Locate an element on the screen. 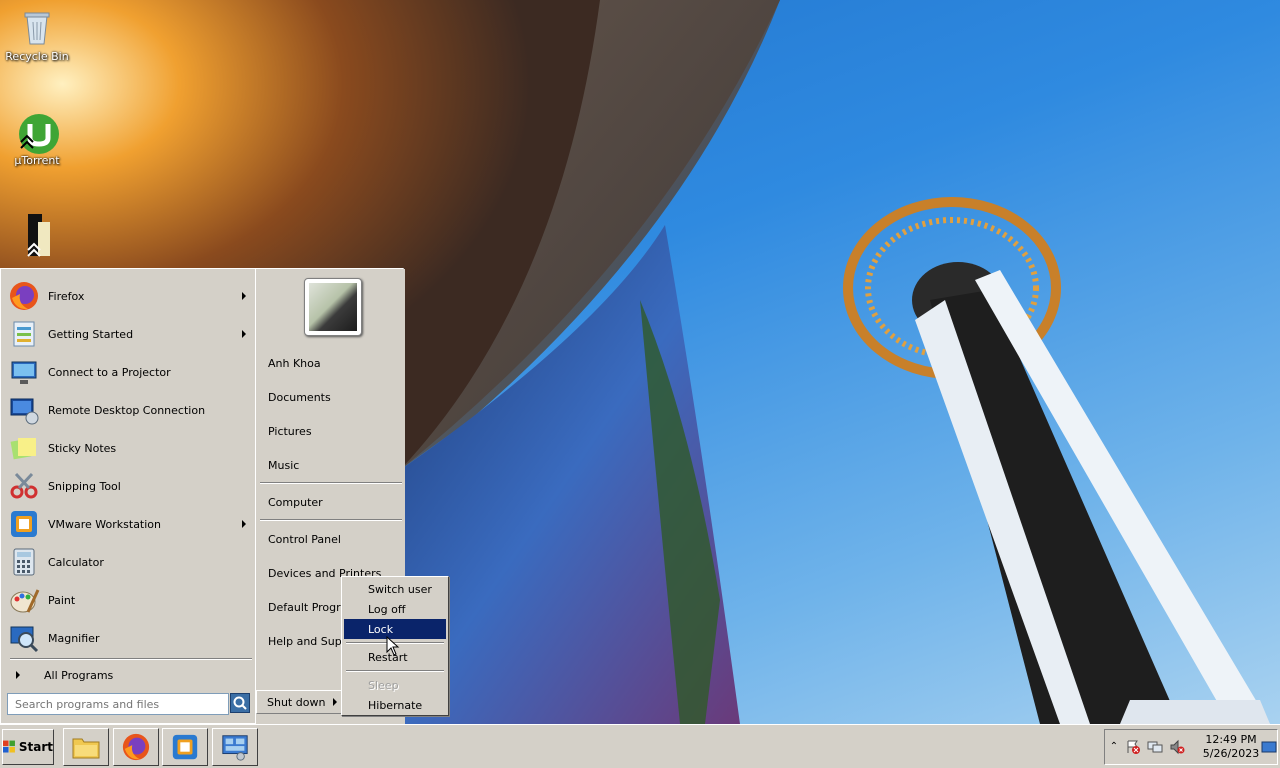 The height and width of the screenshot is (768, 1280). link-label: Computer is located at coordinates (295, 502).